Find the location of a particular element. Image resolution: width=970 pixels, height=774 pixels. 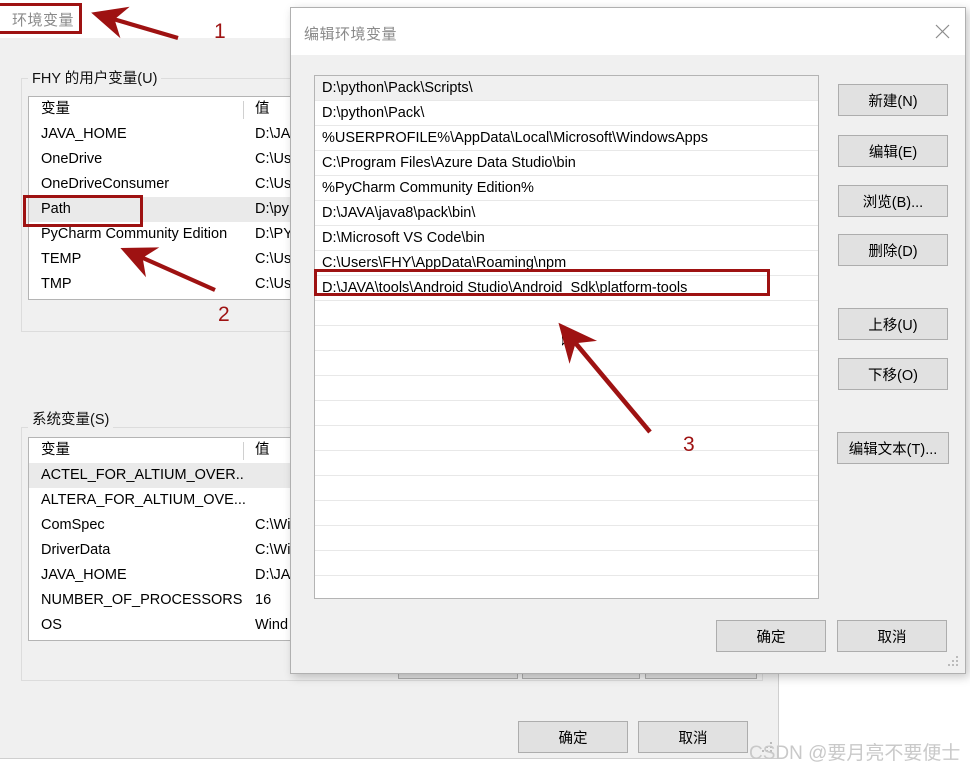

watermark: CSDN @要月亮不要便士 is located at coordinates (855, 753).